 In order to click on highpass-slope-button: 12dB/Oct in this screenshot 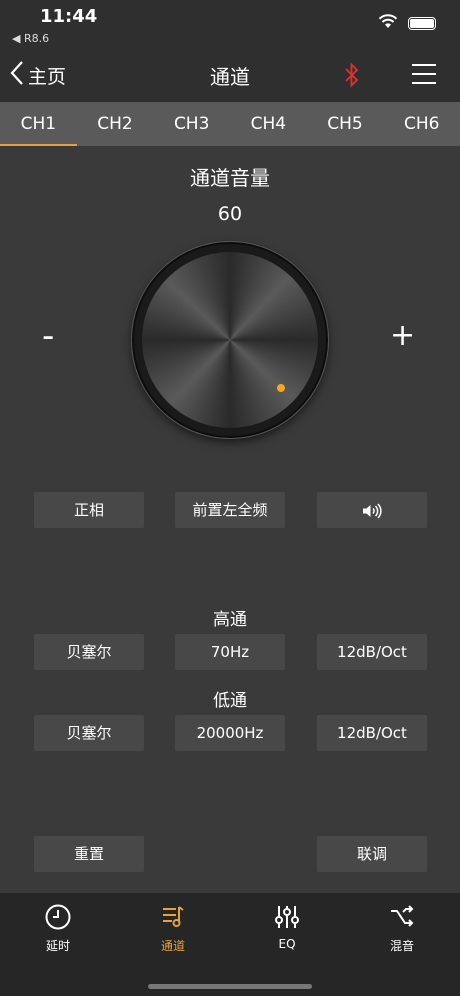, I will do `click(372, 652)`.